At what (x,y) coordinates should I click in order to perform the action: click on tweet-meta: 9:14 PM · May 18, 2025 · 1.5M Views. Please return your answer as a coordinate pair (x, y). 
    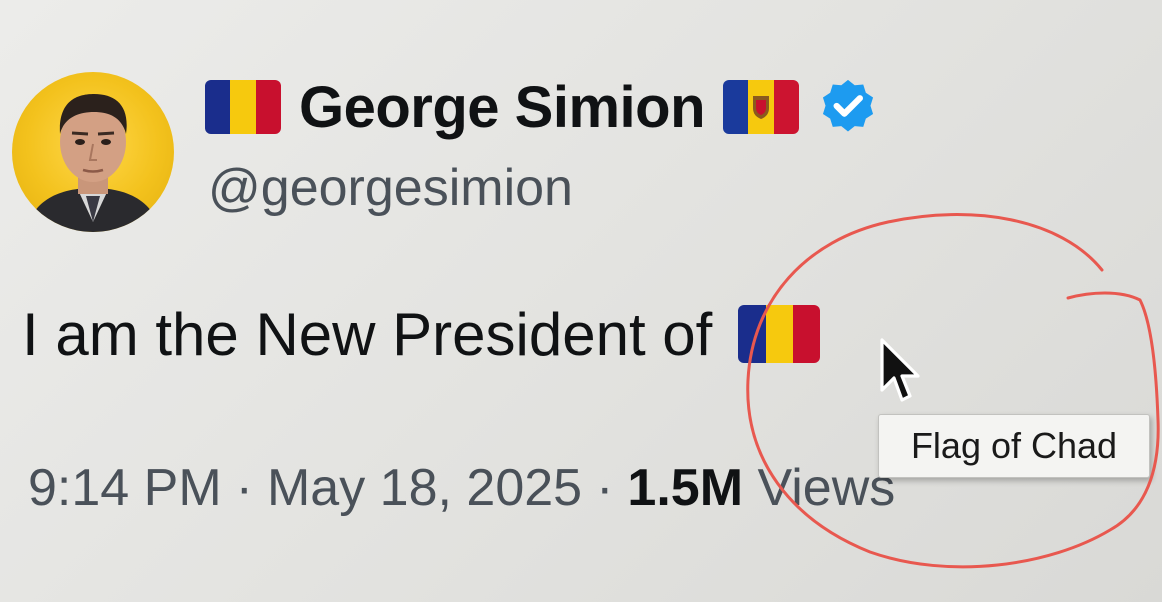
    Looking at the image, I should click on (461, 488).